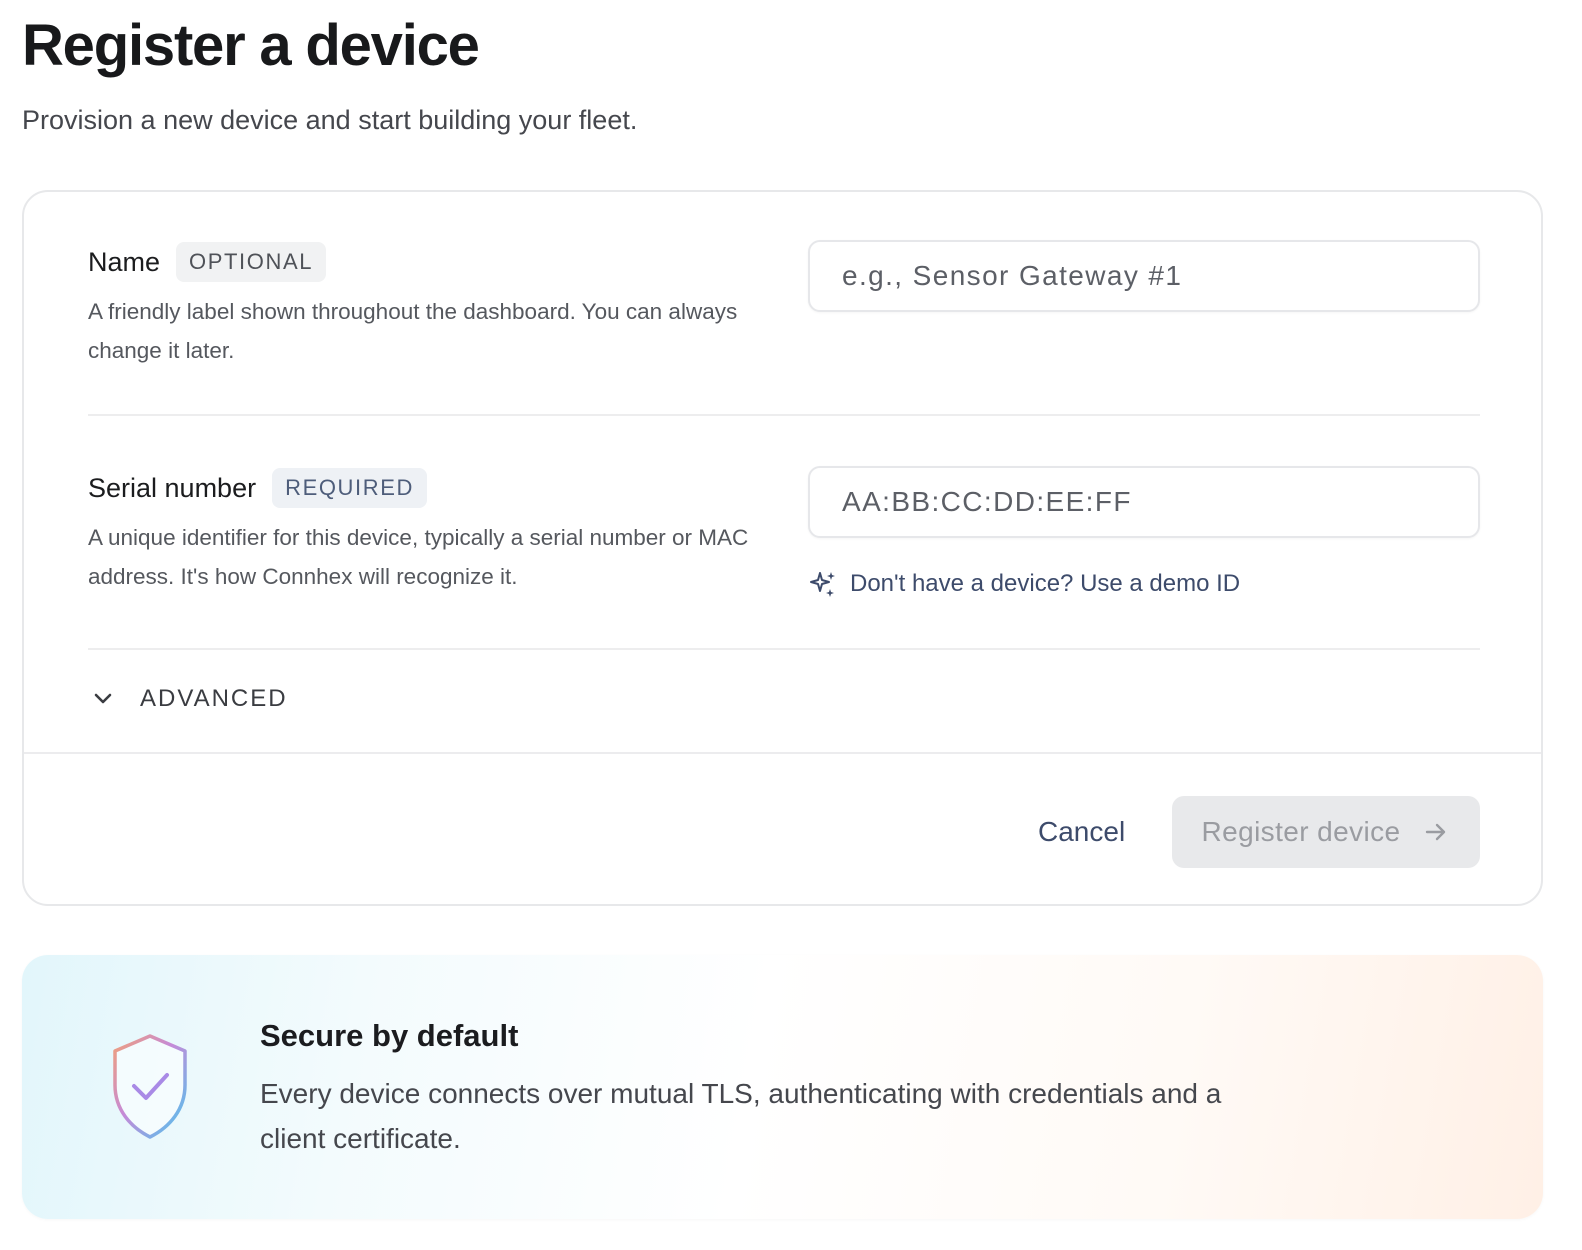  What do you see at coordinates (1436, 832) in the screenshot?
I see `arrow-right-icon` at bounding box center [1436, 832].